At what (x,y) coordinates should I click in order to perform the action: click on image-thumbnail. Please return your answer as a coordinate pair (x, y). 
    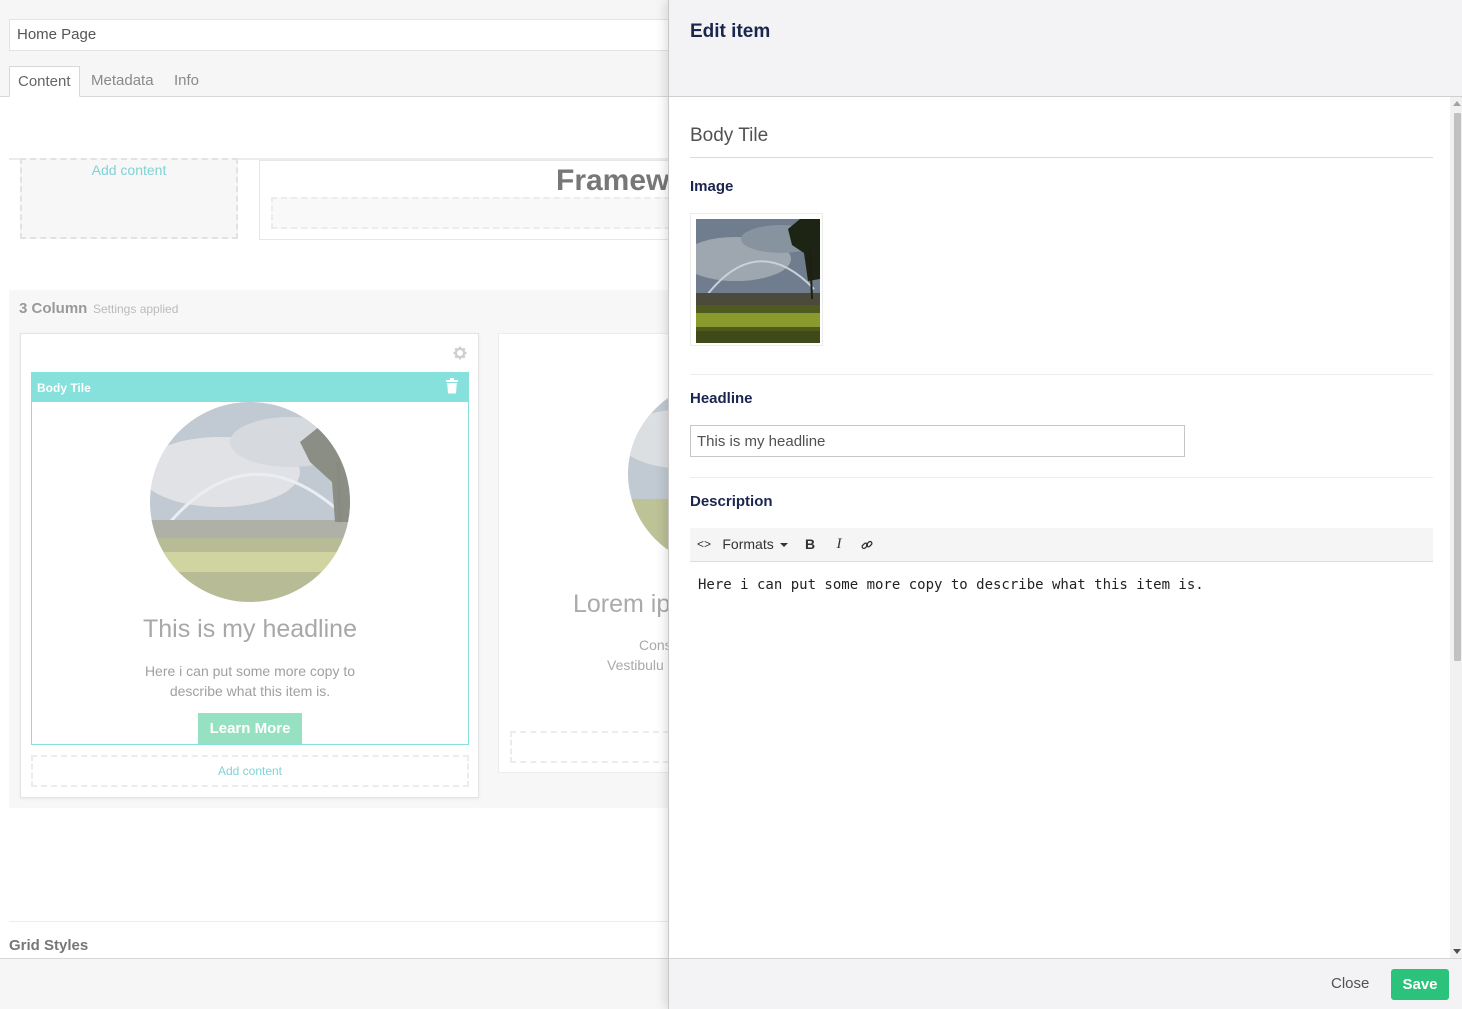
    Looking at the image, I should click on (758, 281).